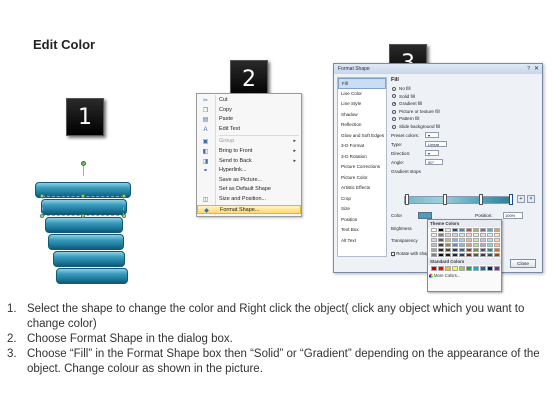 This screenshot has width=560, height=420. What do you see at coordinates (249, 190) in the screenshot?
I see `menu-item-set-as-default-shape: Set as Default Shape` at bounding box center [249, 190].